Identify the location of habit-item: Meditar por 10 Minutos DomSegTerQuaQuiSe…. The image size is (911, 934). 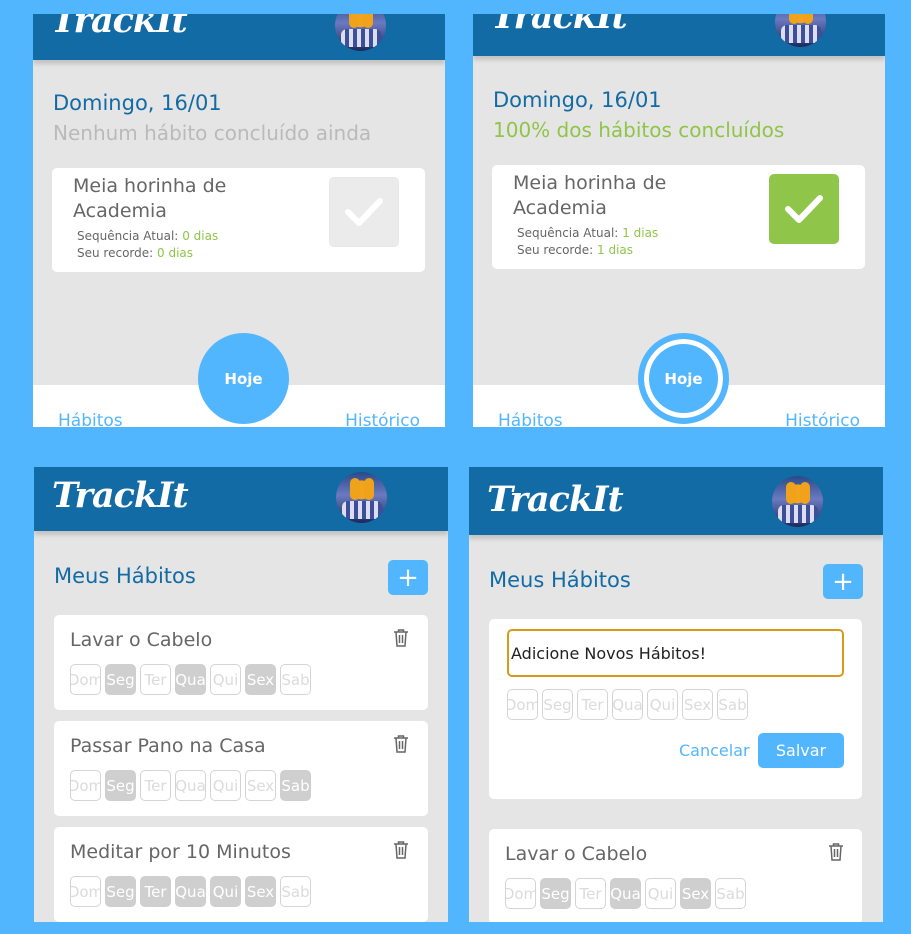
(241, 874).